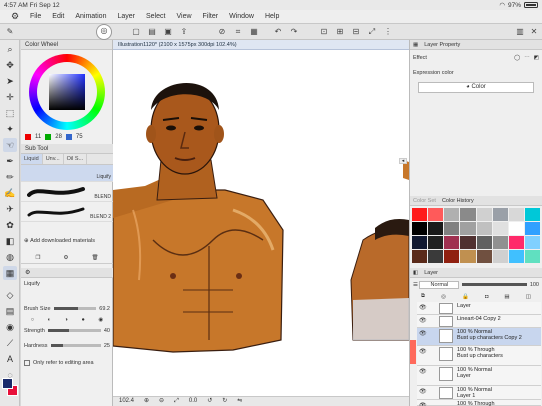 The width and height of the screenshot is (542, 406). What do you see at coordinates (10, 49) in the screenshot?
I see `zoom-tool-icon: ⌕` at bounding box center [10, 49].